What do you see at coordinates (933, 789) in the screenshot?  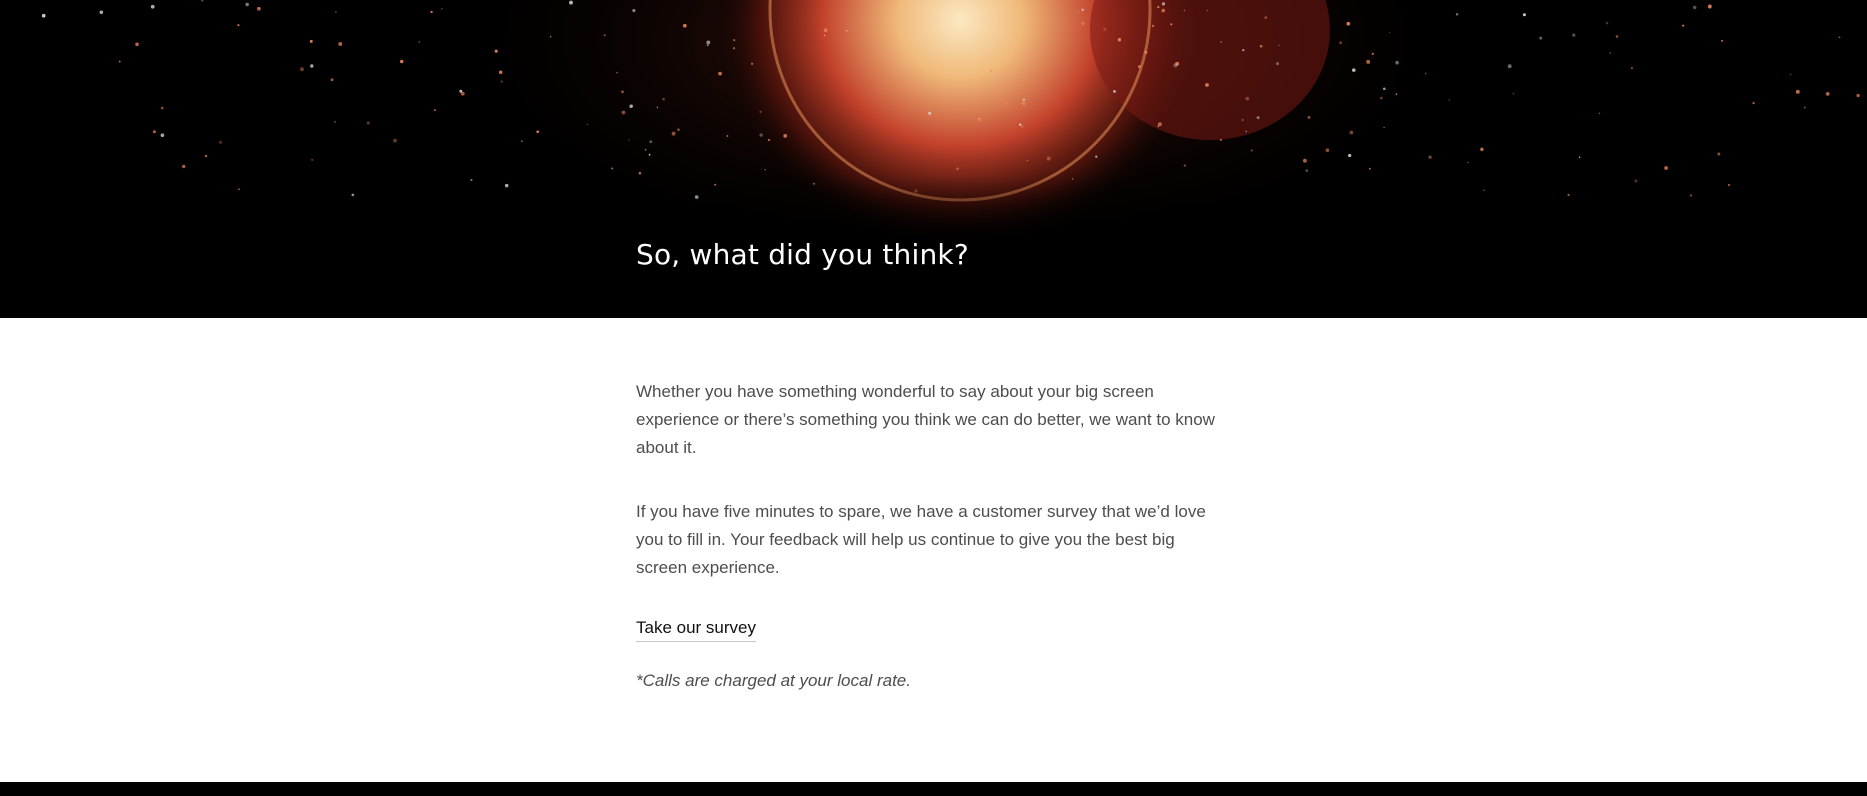 I see `footer-edge` at bounding box center [933, 789].